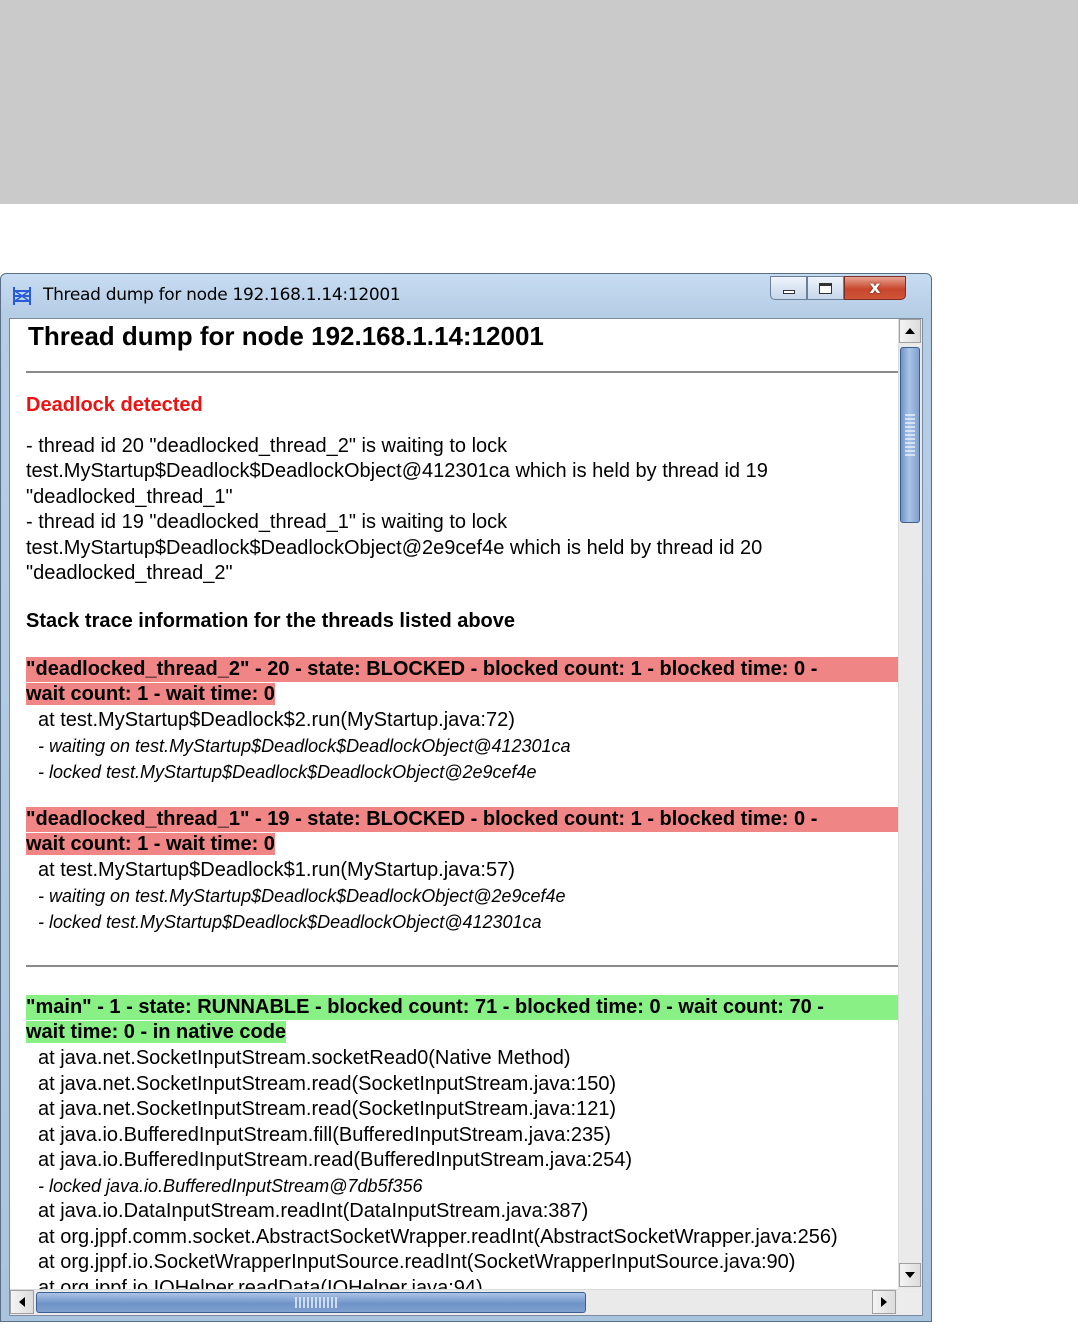 This screenshot has height=1324, width=1078. Describe the element at coordinates (156, 1032) in the screenshot. I see `thread-header-line: wait time: 0 - in native code` at that location.